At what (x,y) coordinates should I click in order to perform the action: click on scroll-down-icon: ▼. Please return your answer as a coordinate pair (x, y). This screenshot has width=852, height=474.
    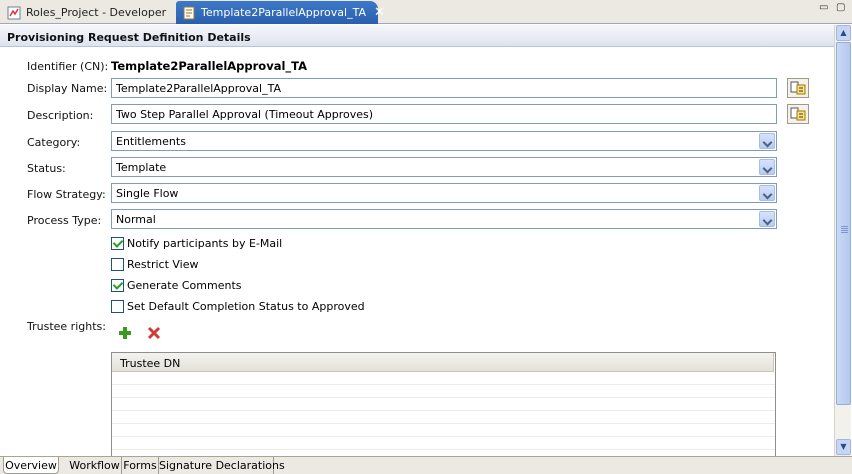
    Looking at the image, I should click on (843, 447).